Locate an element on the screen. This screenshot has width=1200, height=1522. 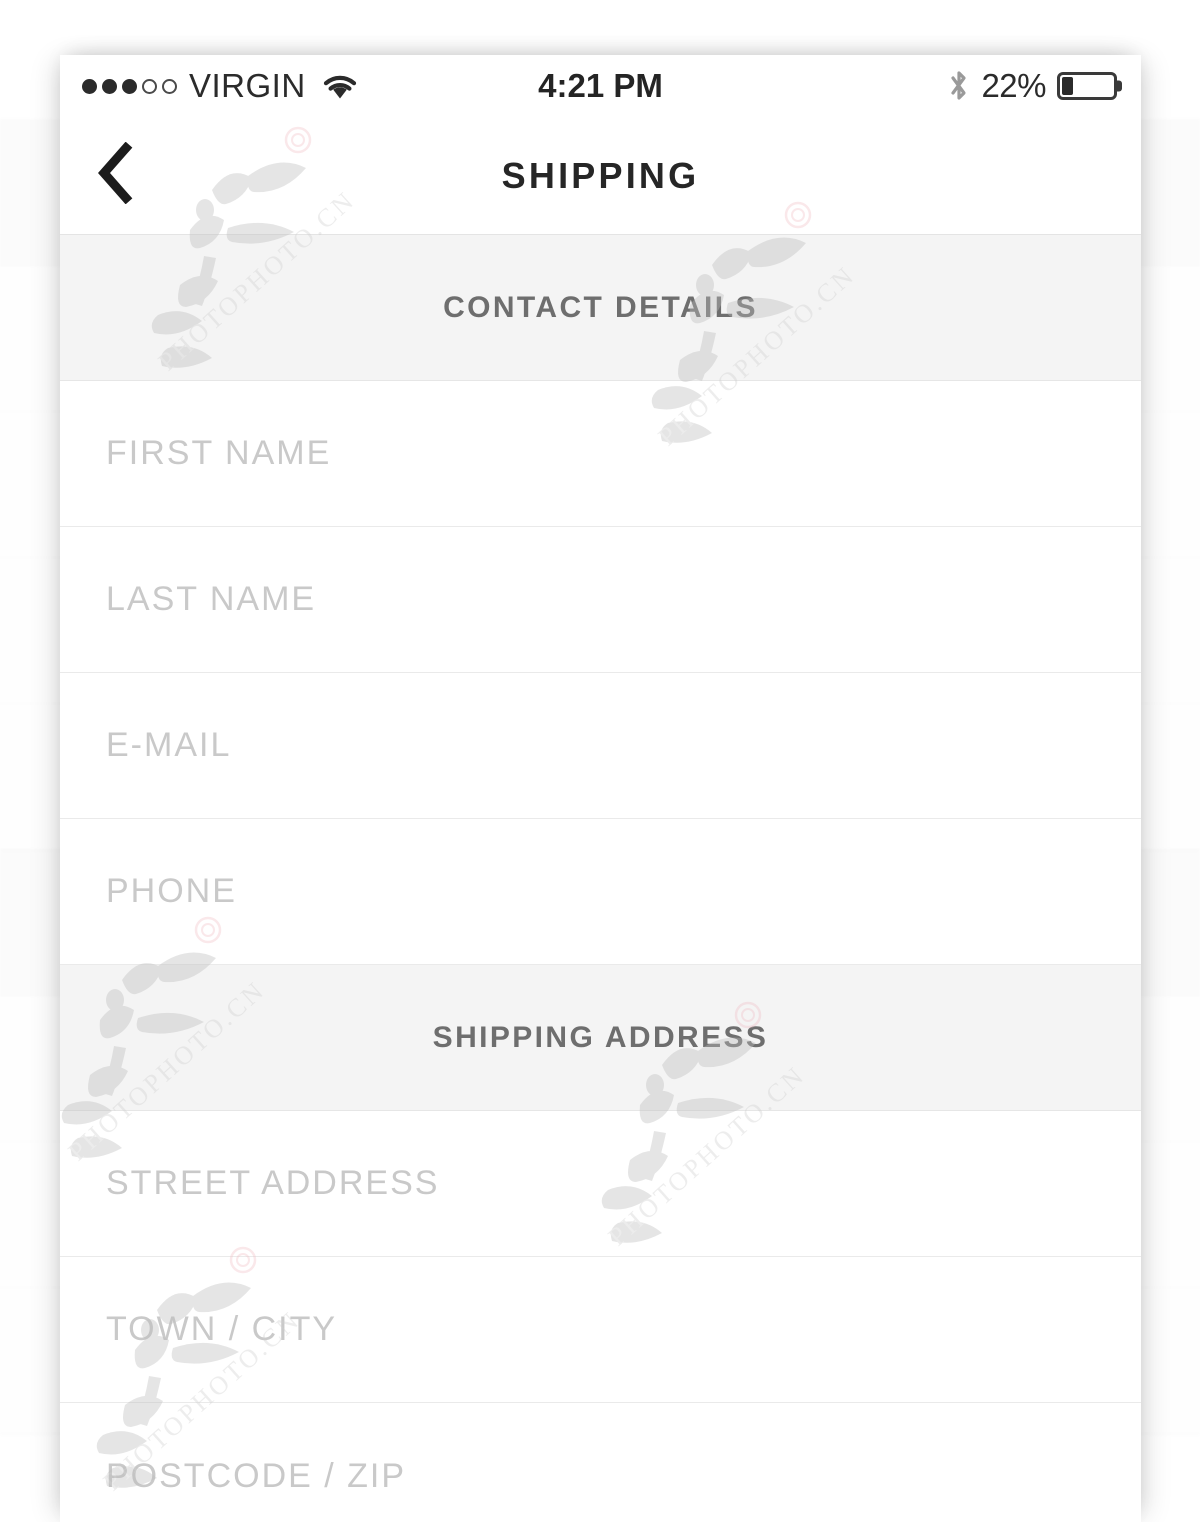
street-address-input is located at coordinates (623, 1183).